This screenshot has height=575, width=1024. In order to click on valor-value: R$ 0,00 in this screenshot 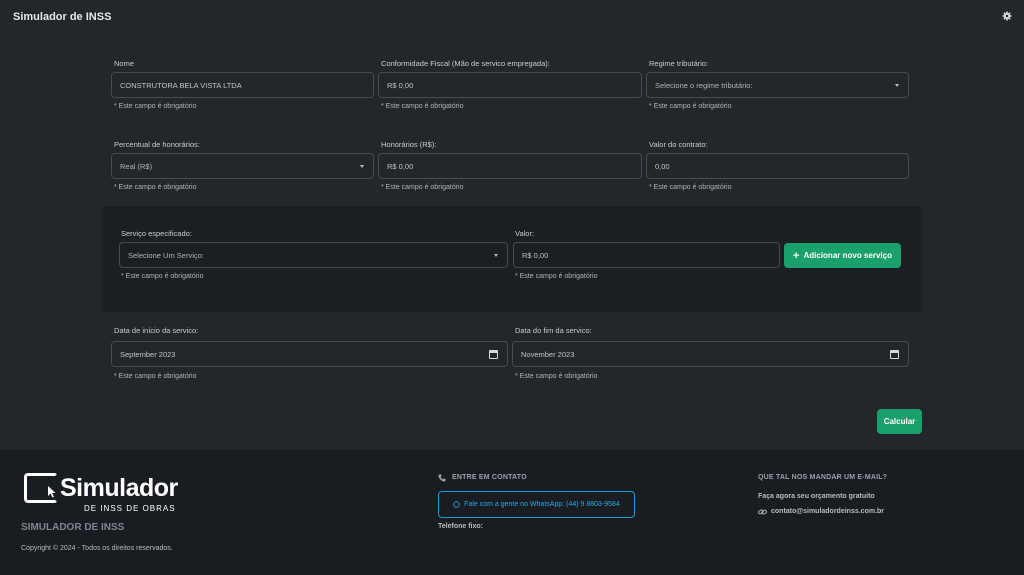, I will do `click(535, 255)`.